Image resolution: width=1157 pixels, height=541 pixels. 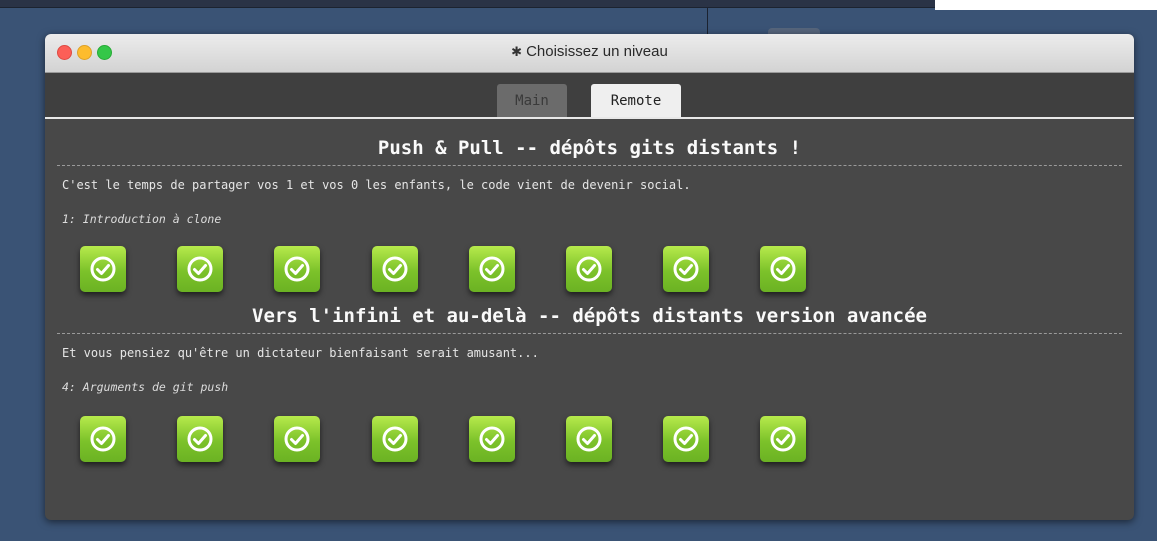 What do you see at coordinates (589, 151) in the screenshot?
I see `section-title: Push & Pull -- dépôts gits distants !` at bounding box center [589, 151].